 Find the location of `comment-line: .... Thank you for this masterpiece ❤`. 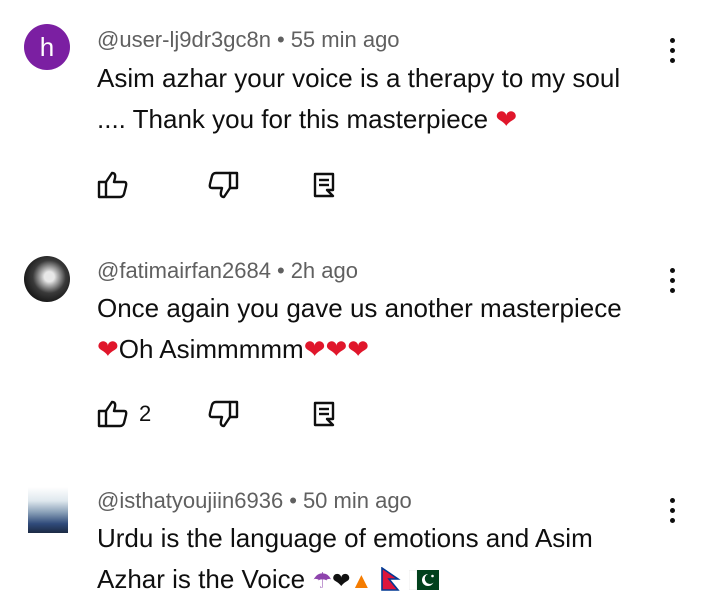

comment-line: .... Thank you for this masterpiece ❤ is located at coordinates (389, 119).